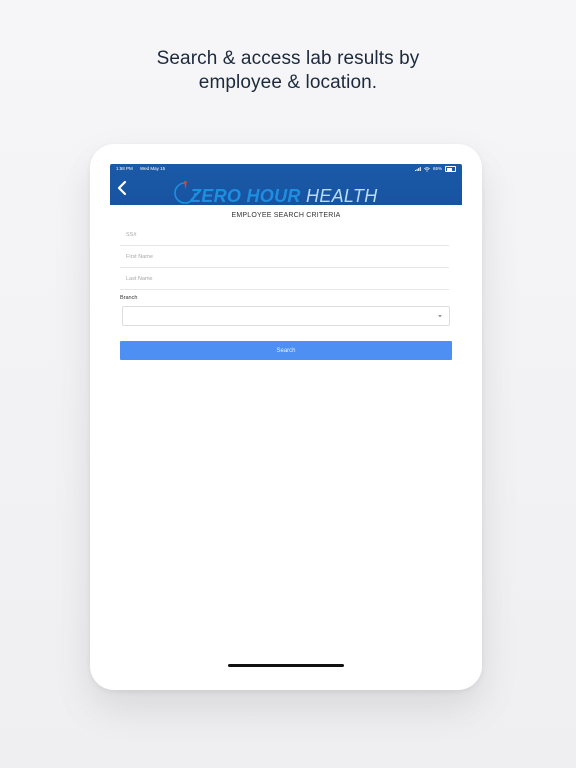 The width and height of the screenshot is (576, 768). Describe the element at coordinates (245, 196) in the screenshot. I see `logo-zero-hour: ZERO HOUR` at that location.